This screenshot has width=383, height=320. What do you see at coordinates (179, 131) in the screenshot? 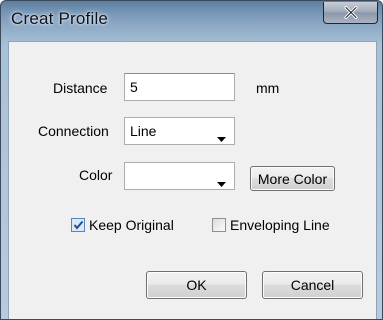
I see `connection-select: Line` at bounding box center [179, 131].